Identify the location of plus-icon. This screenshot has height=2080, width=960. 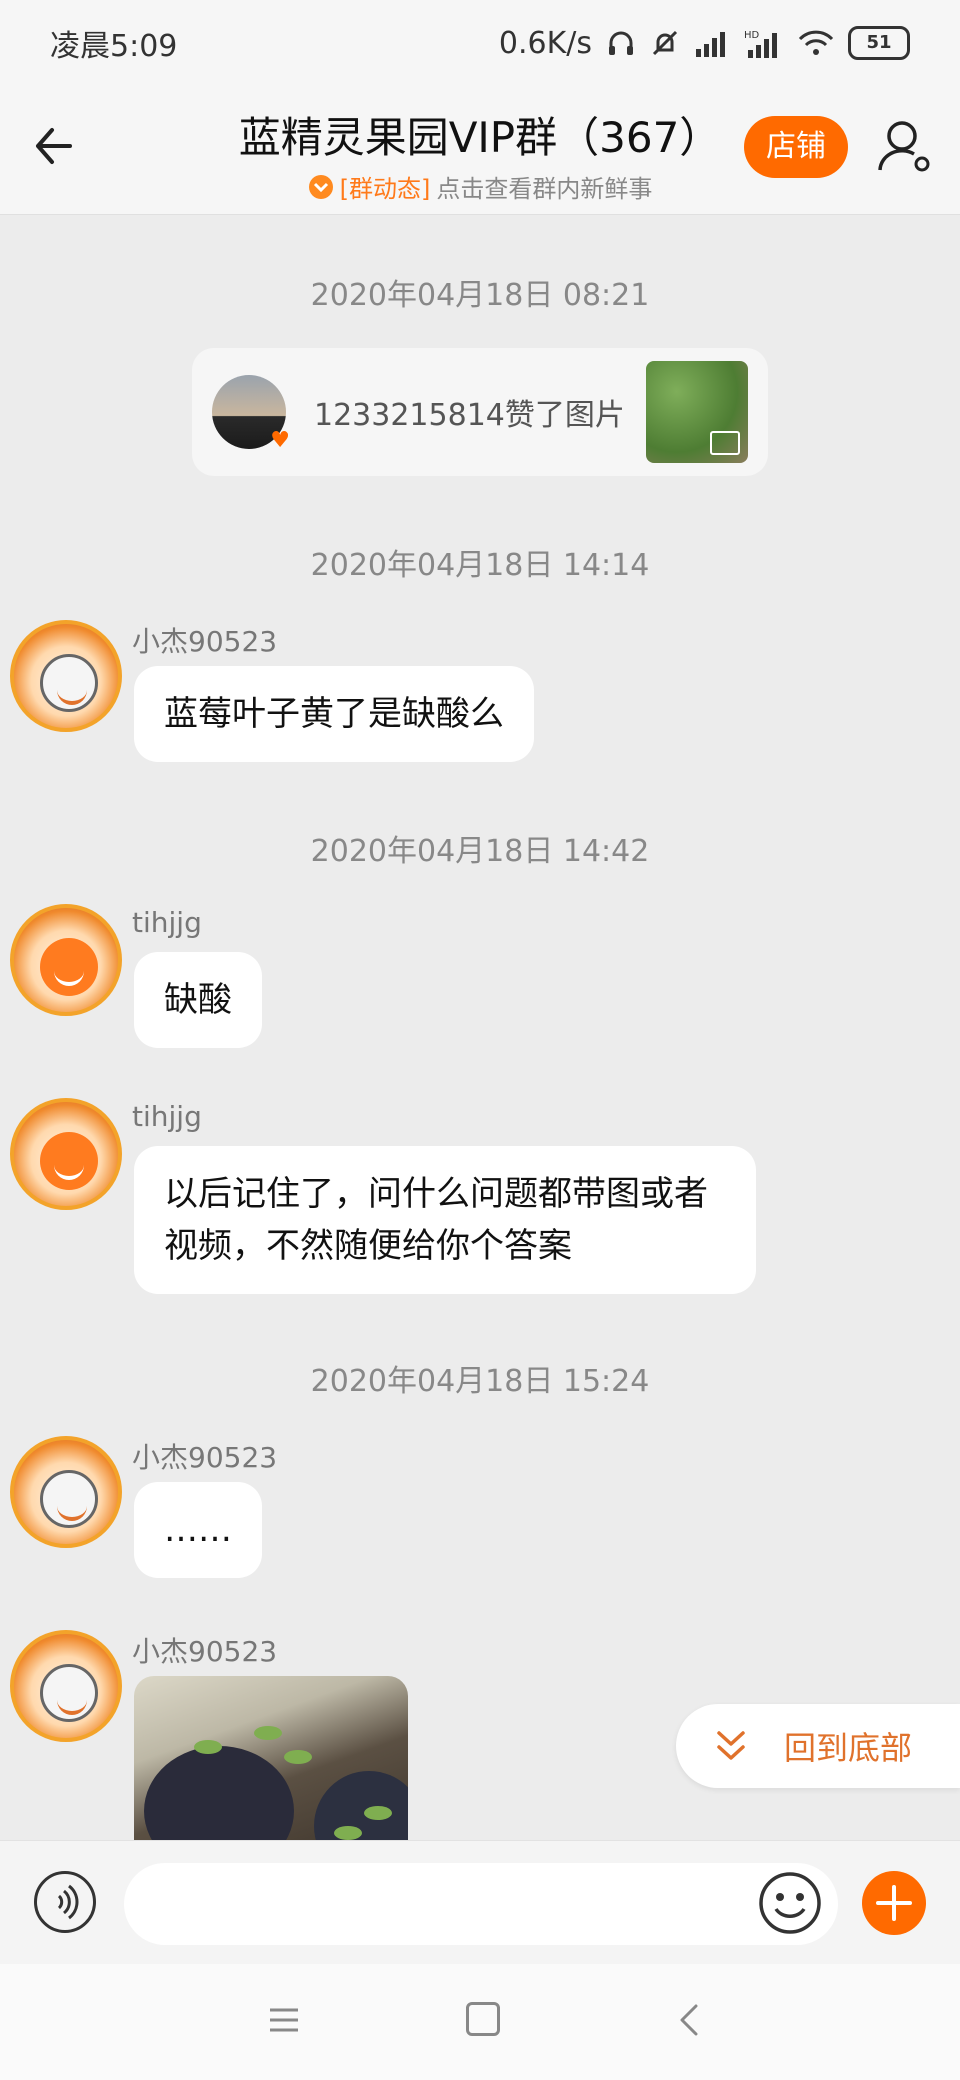
(894, 1903).